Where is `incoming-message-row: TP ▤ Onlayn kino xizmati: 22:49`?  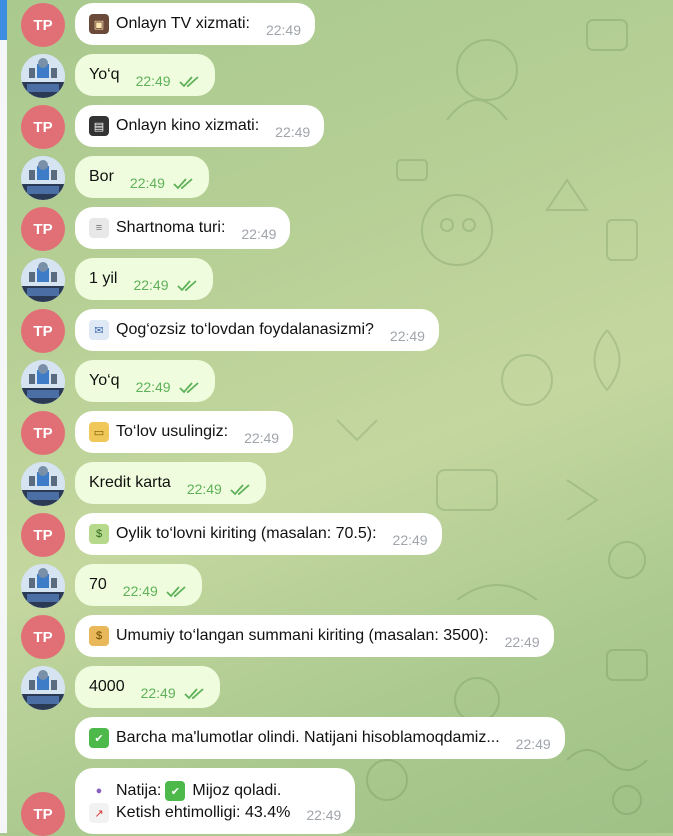 incoming-message-row: TP ▤ Onlayn kino xizmati: 22:49 is located at coordinates (336, 130).